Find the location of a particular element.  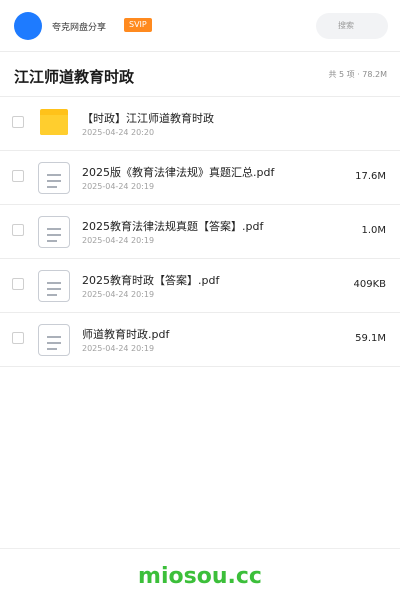

item-name: 2025教育时政【答案】.pdf is located at coordinates (151, 280).